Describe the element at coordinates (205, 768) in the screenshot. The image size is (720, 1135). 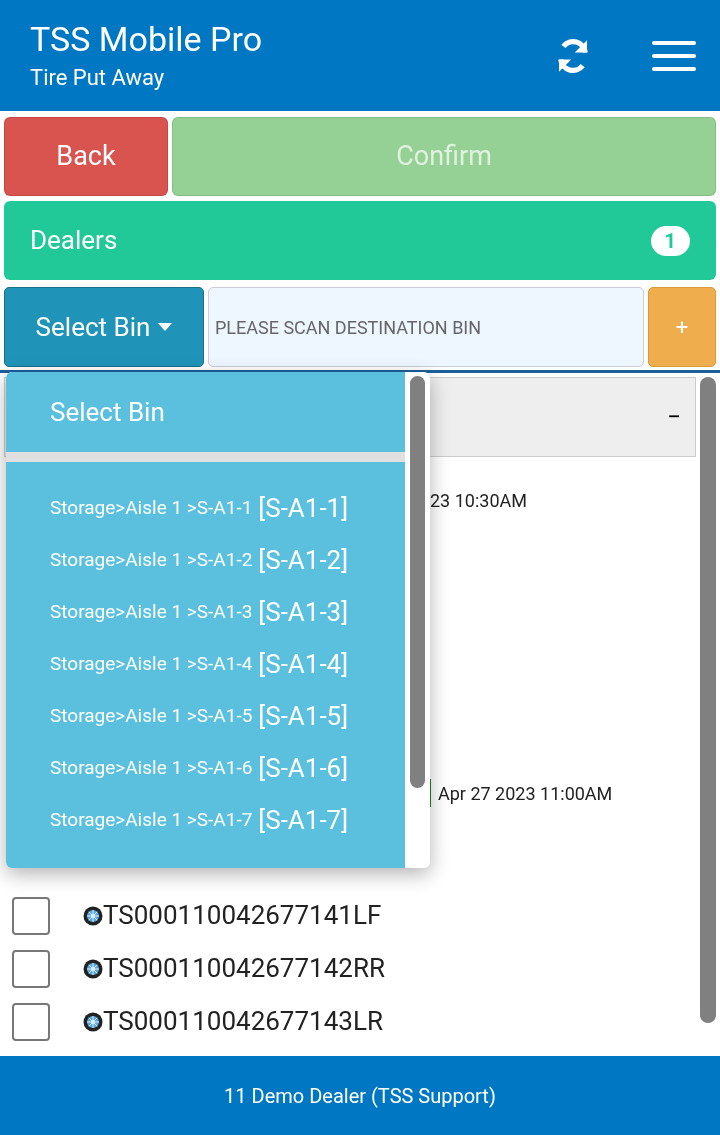
I see `dropdown-option: Storage>Aisle 1 >S-A1-6 [S-A1-6]` at that location.